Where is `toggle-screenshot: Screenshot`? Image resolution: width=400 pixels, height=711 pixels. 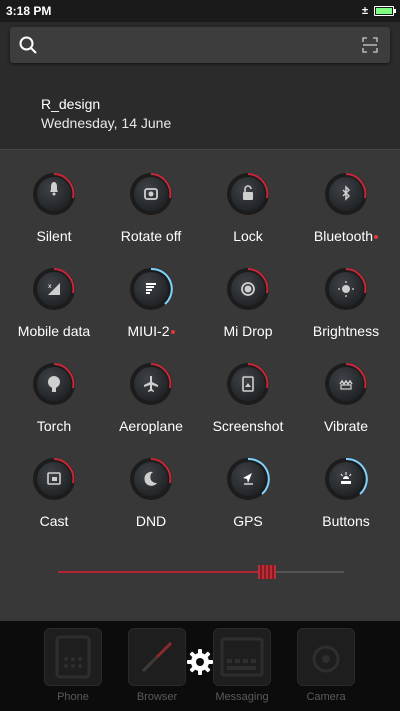 toggle-screenshot: Screenshot is located at coordinates (248, 402).